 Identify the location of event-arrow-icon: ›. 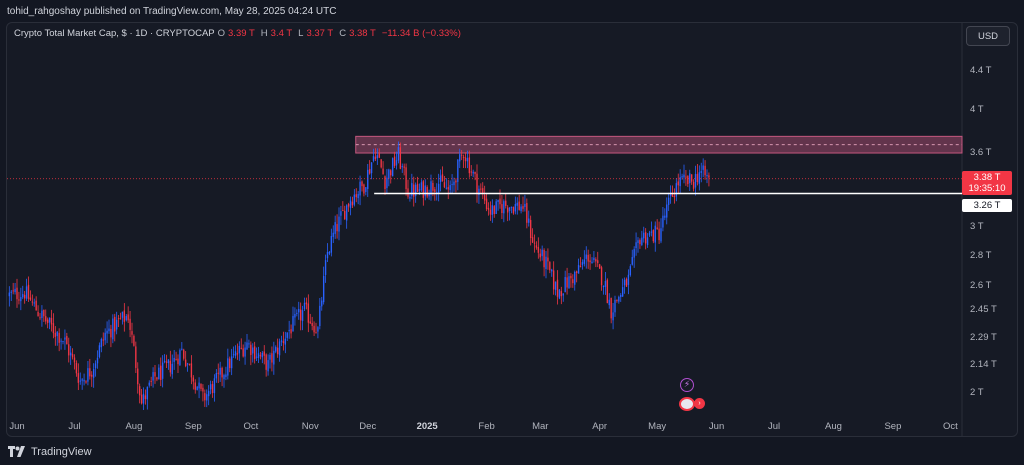
(699, 403).